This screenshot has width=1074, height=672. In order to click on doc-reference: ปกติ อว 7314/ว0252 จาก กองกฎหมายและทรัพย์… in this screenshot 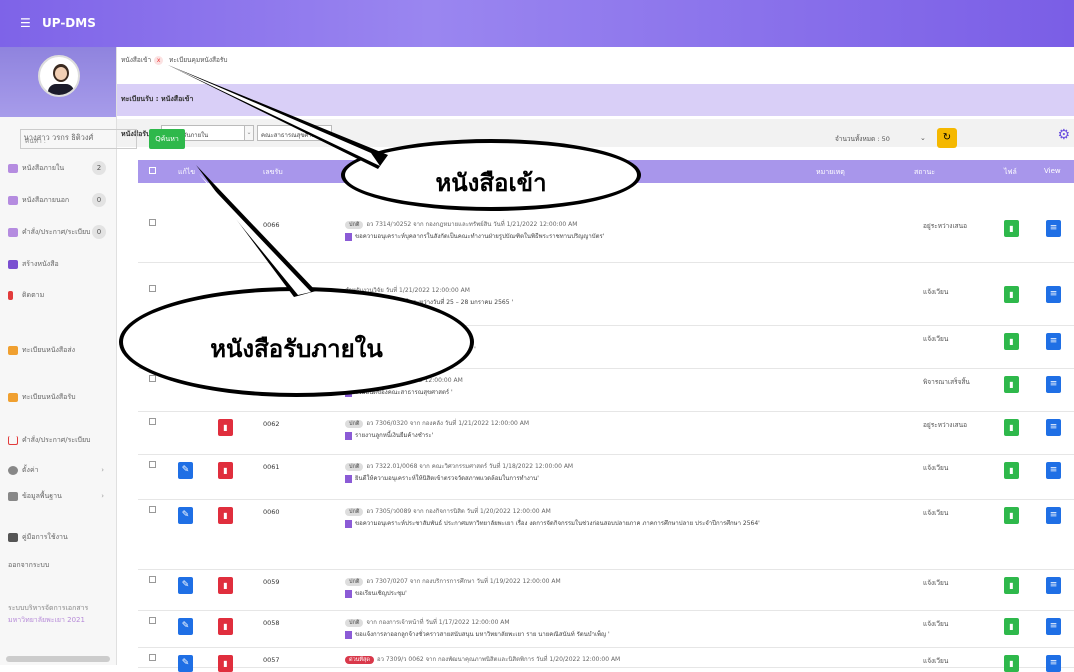, I will do `click(461, 224)`.